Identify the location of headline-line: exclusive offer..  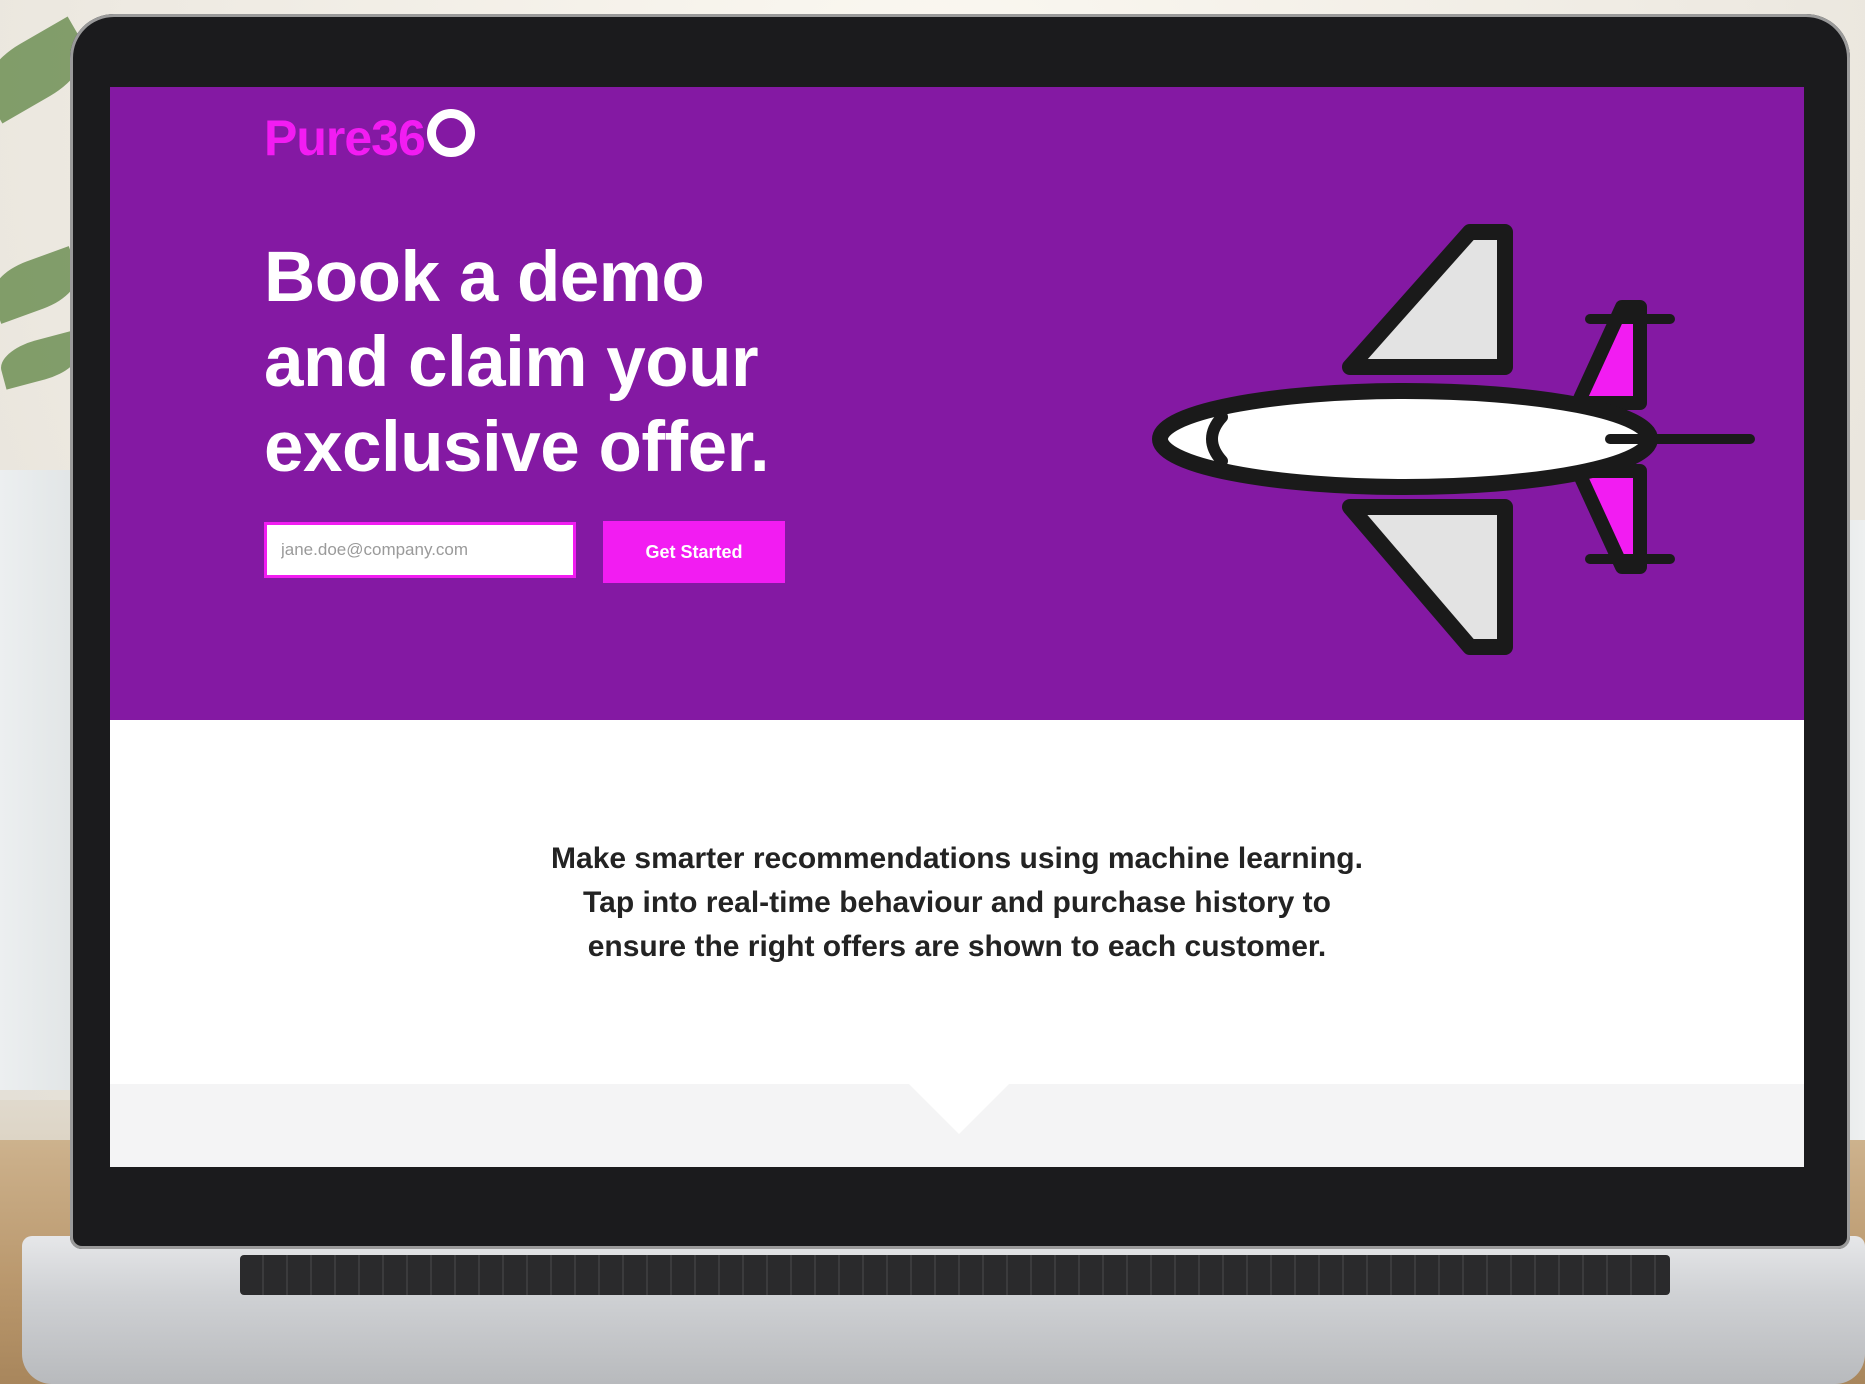
(517, 447).